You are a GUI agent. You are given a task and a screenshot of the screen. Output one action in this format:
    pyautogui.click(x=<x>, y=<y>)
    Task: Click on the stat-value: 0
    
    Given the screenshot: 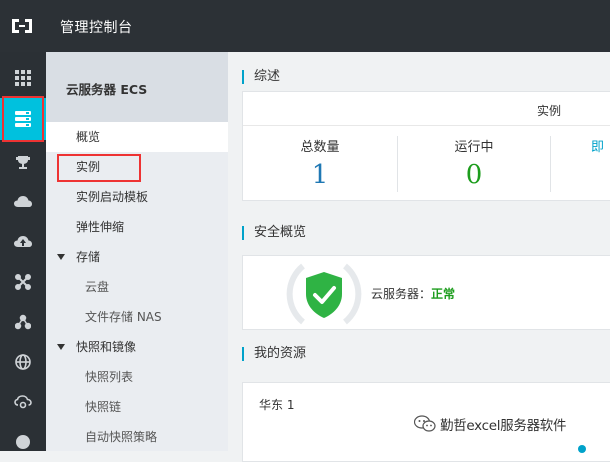 What is the action you would take?
    pyautogui.click(x=474, y=175)
    